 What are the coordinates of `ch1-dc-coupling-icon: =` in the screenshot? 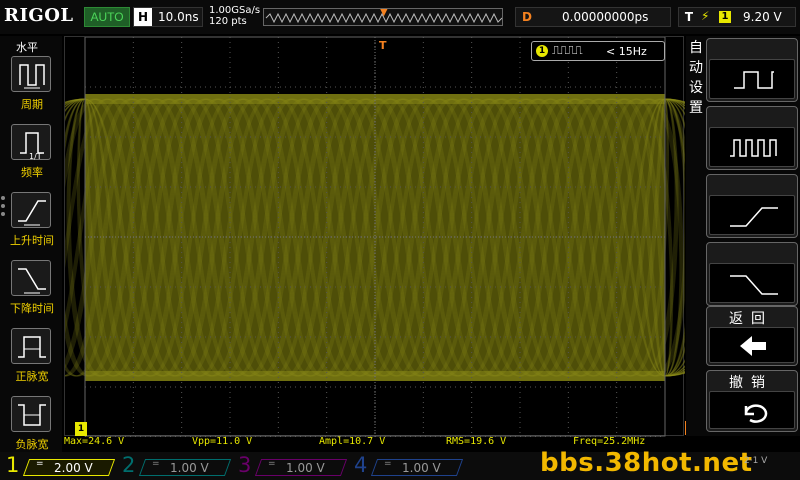 It's located at (40, 464).